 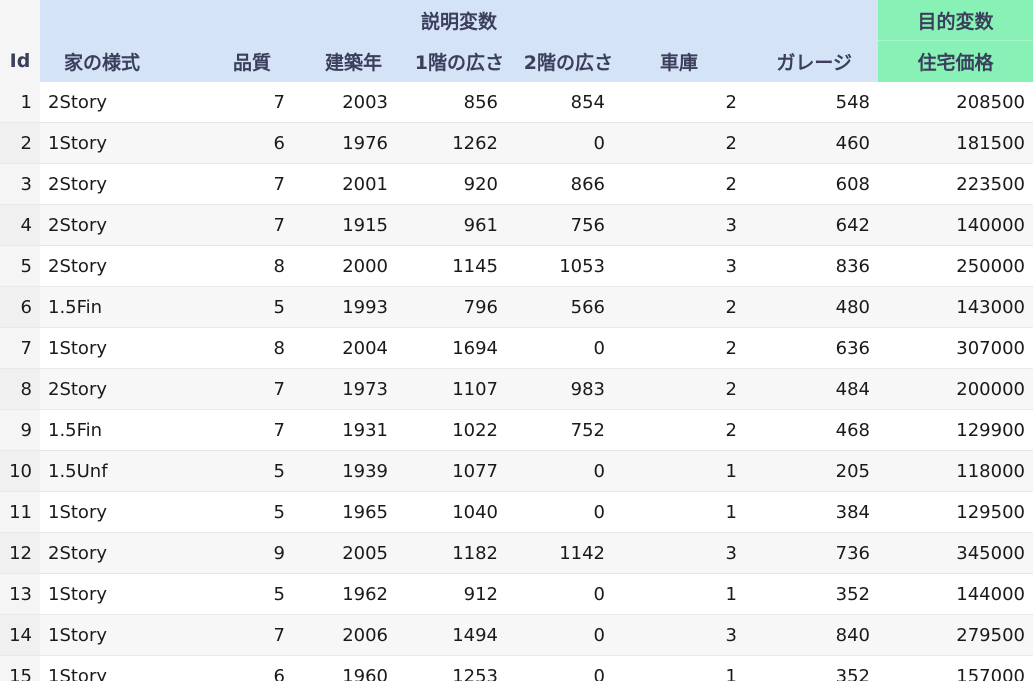 I want to click on group-header-row: 説明変数 目的変数, so click(x=516, y=20).